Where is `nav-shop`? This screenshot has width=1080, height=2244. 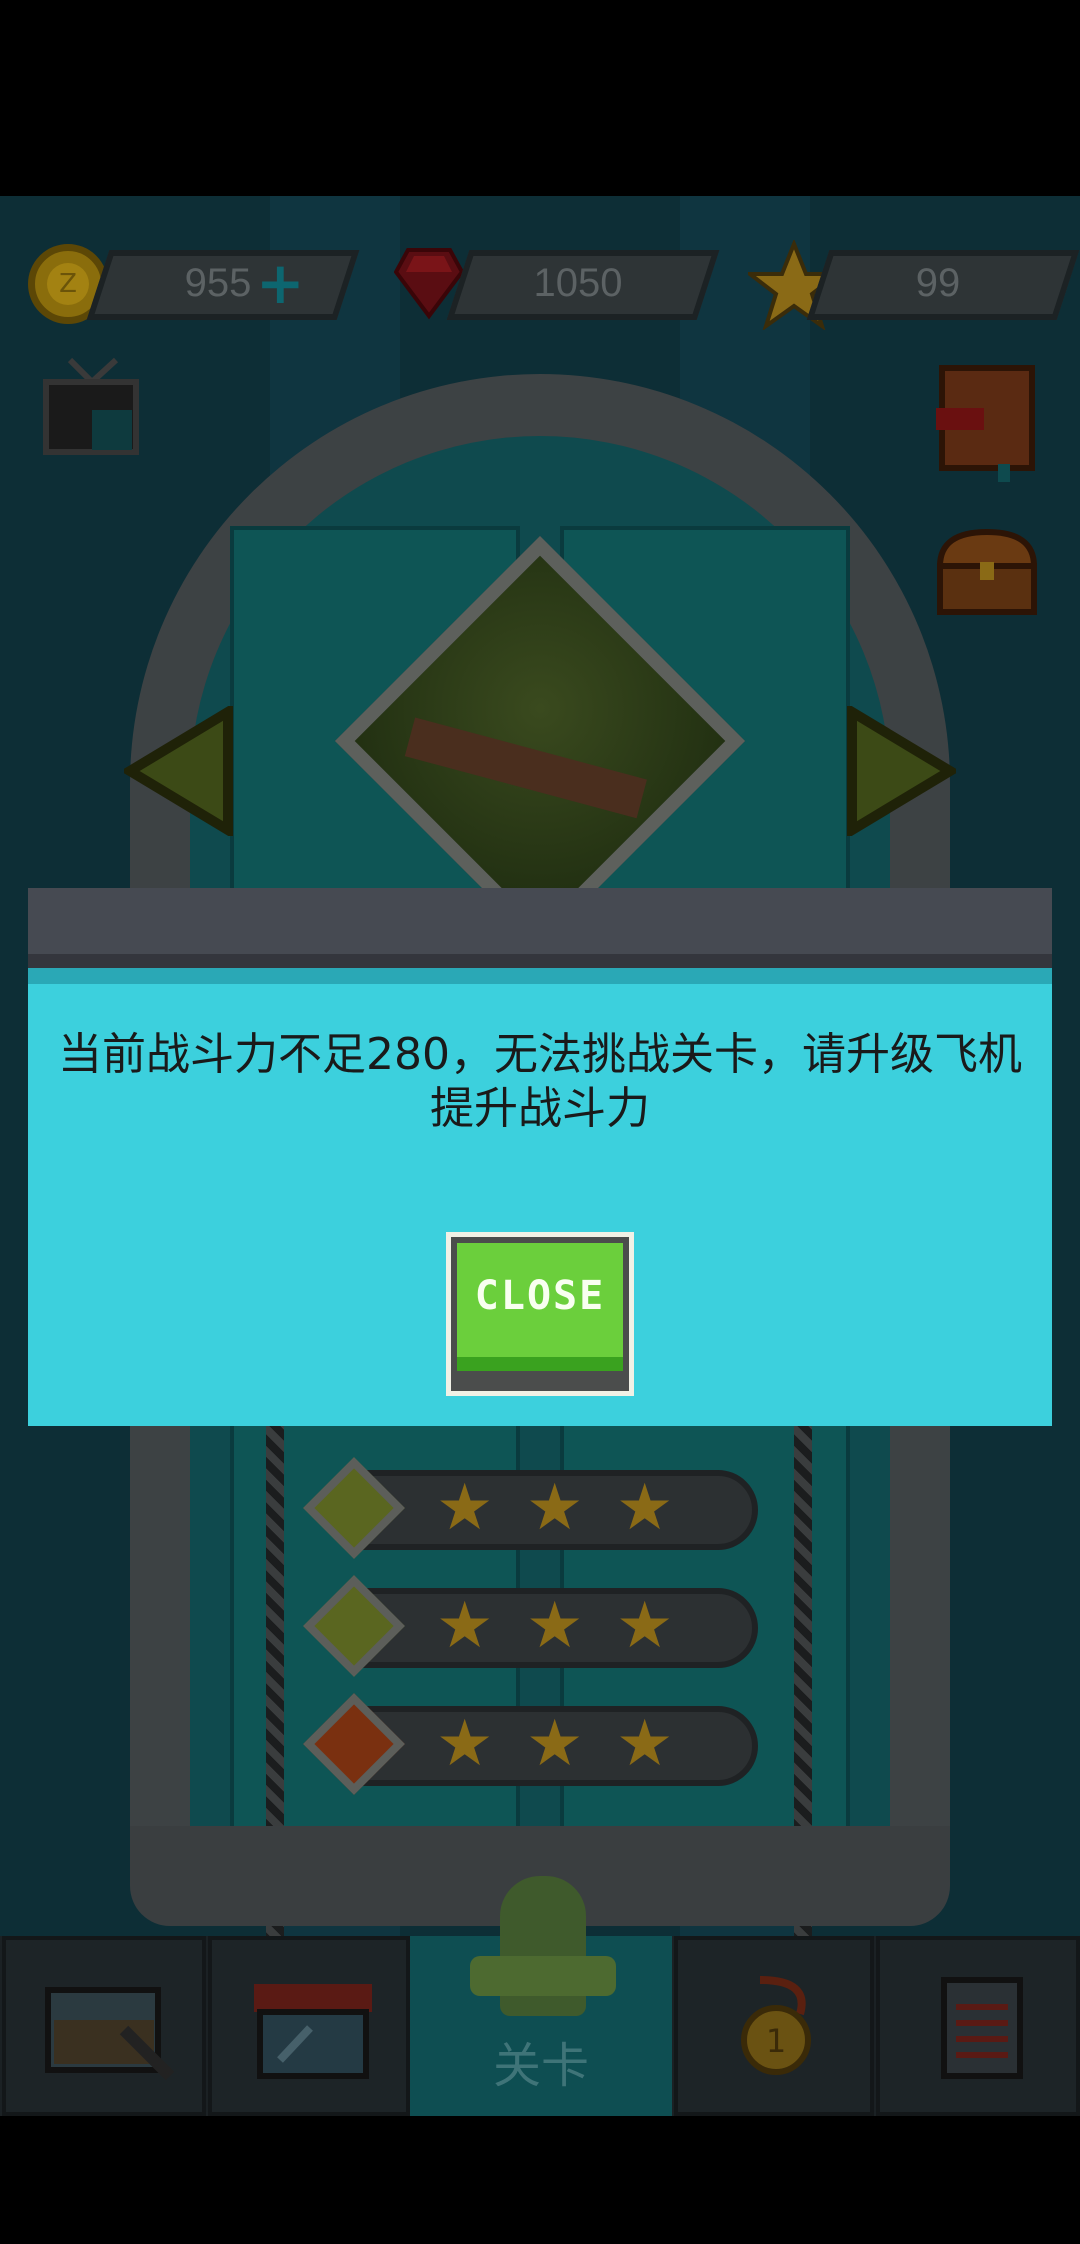 nav-shop is located at coordinates (309, 2026).